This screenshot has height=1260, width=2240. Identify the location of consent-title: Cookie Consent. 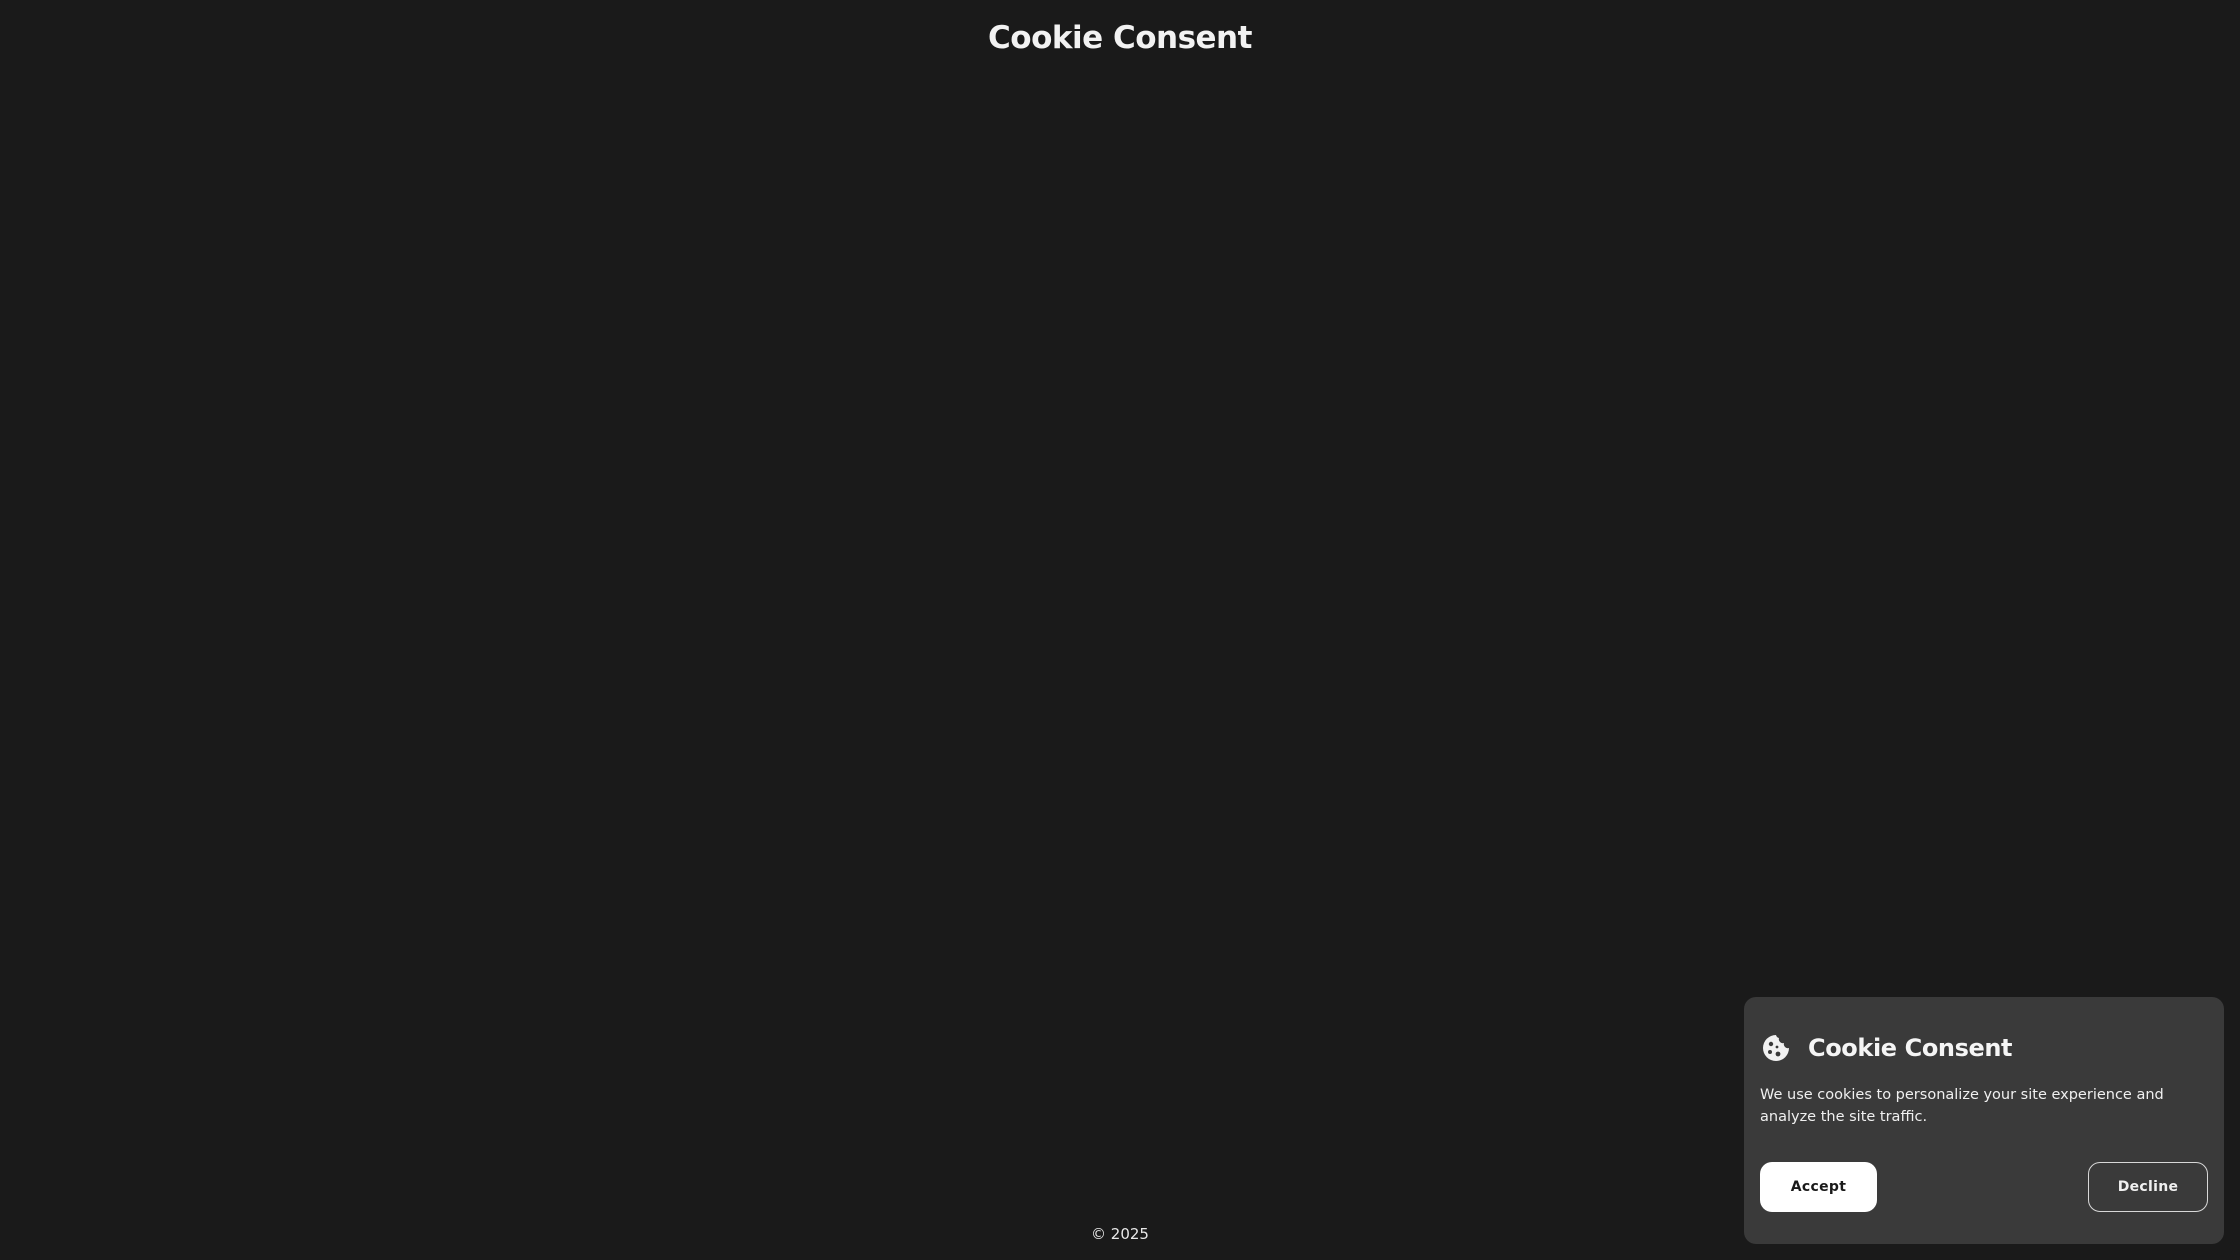
(1910, 1048).